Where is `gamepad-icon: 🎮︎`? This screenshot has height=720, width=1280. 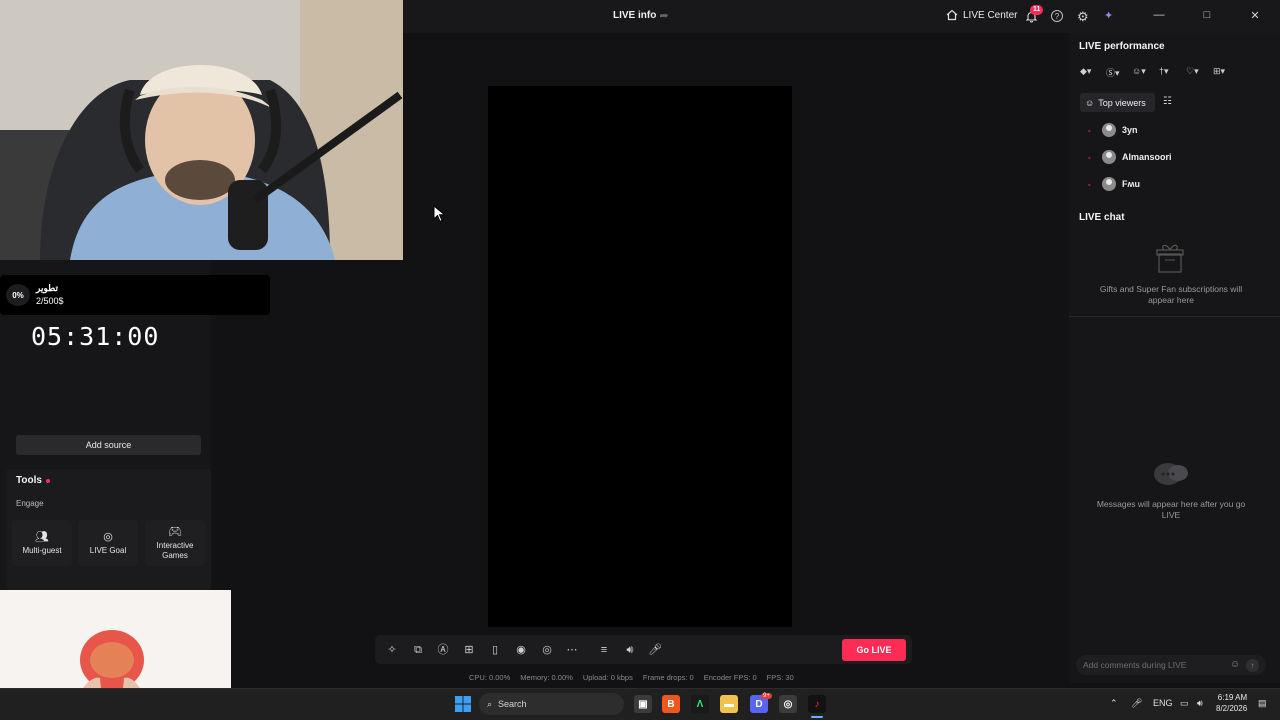 gamepad-icon: 🎮︎ is located at coordinates (175, 531).